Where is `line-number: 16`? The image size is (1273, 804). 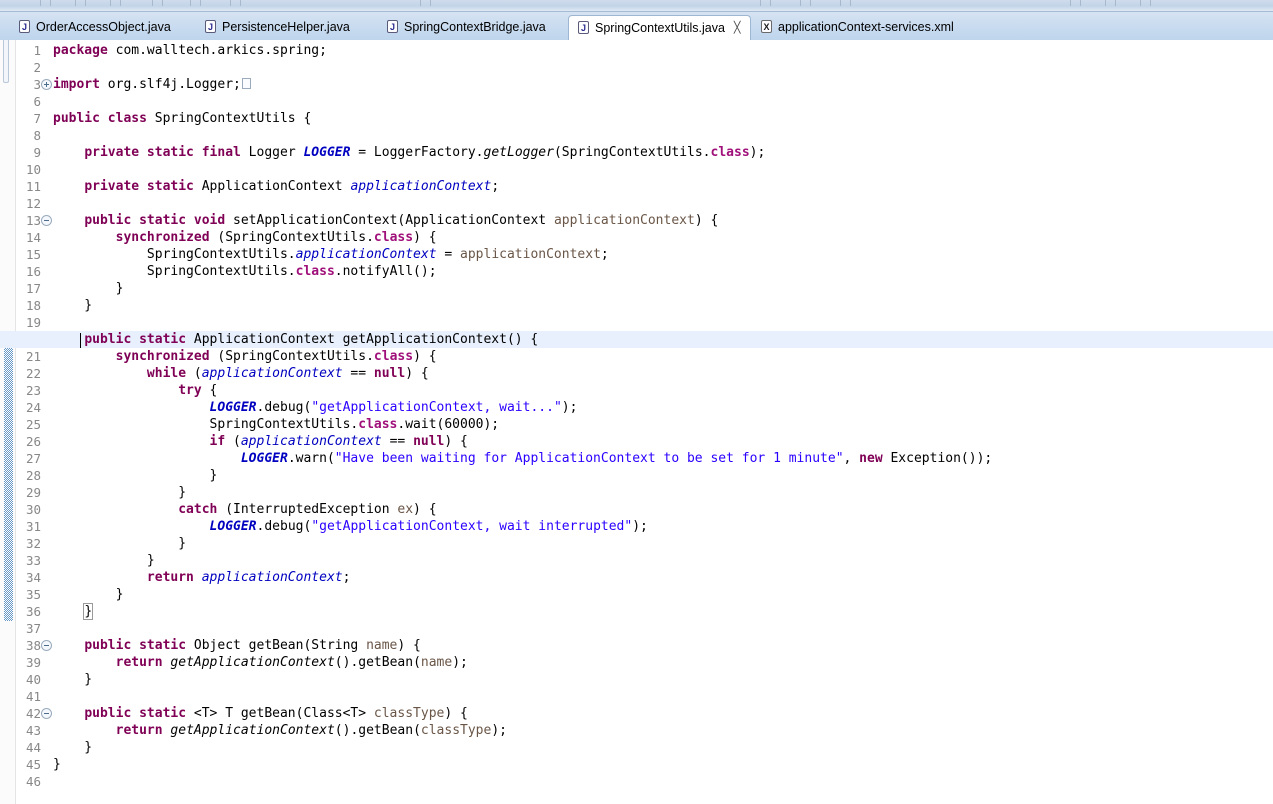
line-number: 16 is located at coordinates (33, 271).